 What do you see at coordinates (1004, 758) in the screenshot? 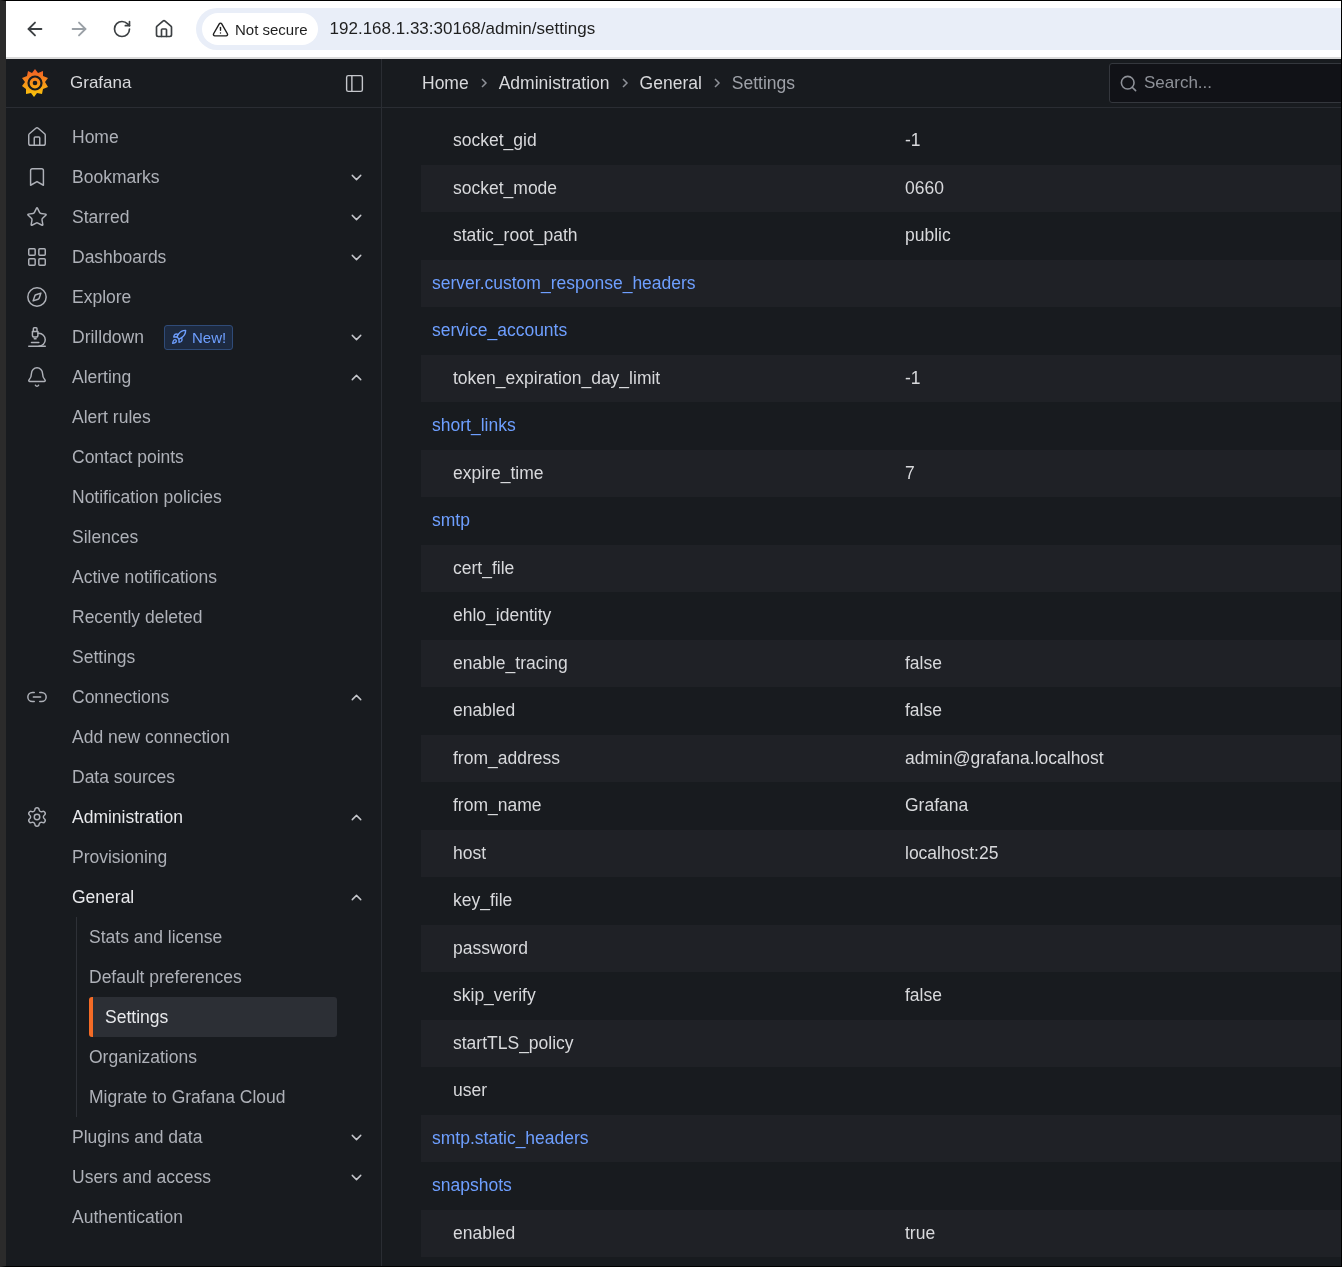
I see `setting-value: admin@grafana.localhost` at bounding box center [1004, 758].